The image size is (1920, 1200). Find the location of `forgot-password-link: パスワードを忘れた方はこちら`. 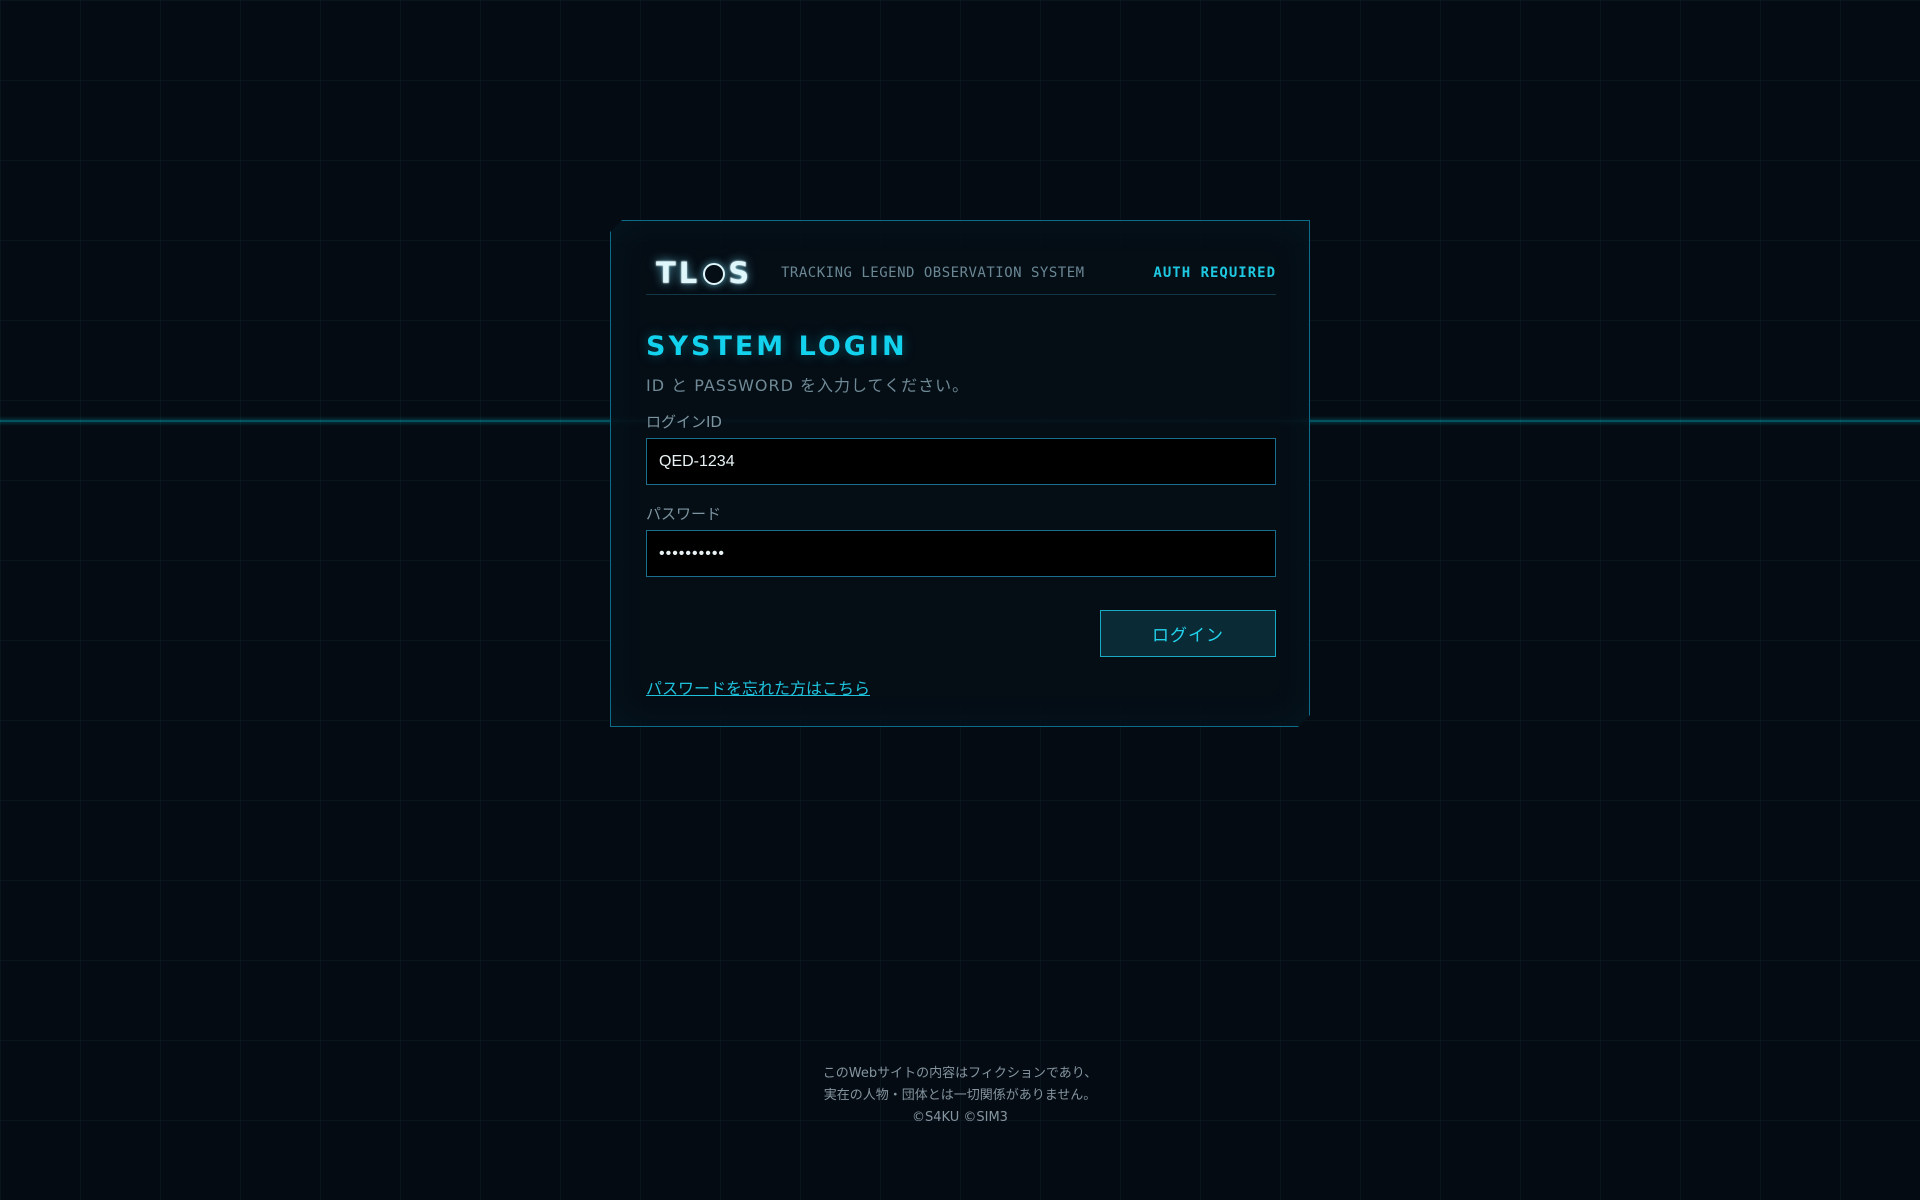

forgot-password-link: パスワードを忘れた方はこちら is located at coordinates (758, 687).